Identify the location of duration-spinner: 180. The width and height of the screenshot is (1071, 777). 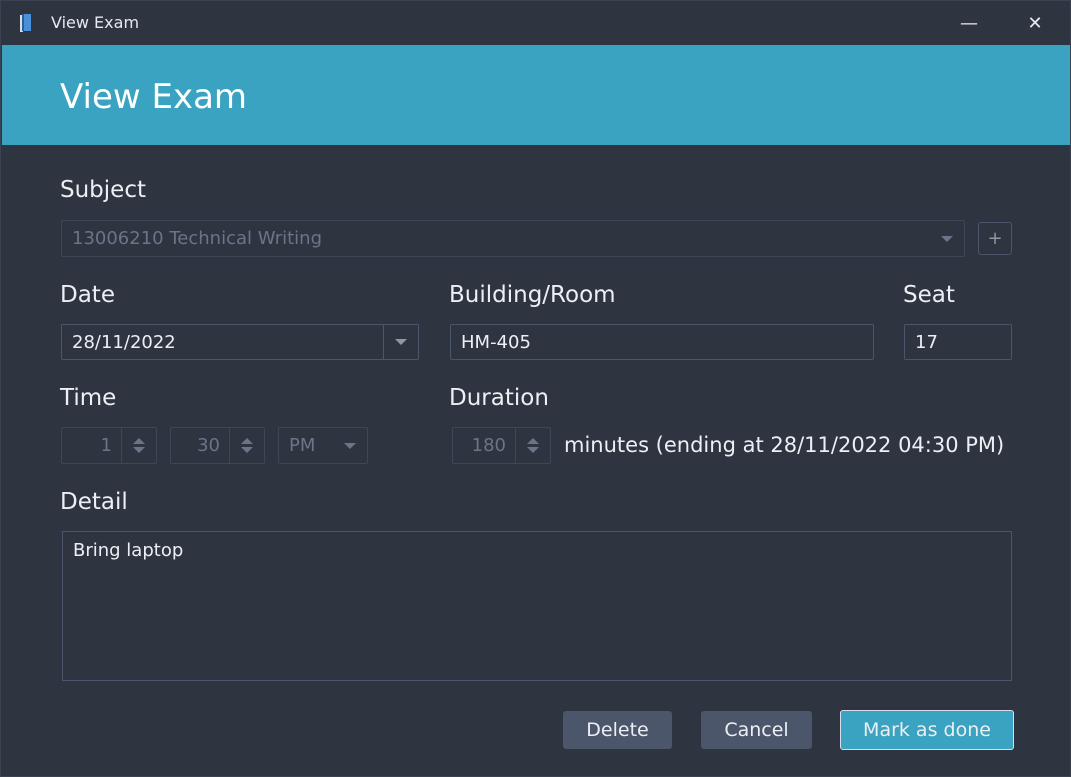
(501, 445).